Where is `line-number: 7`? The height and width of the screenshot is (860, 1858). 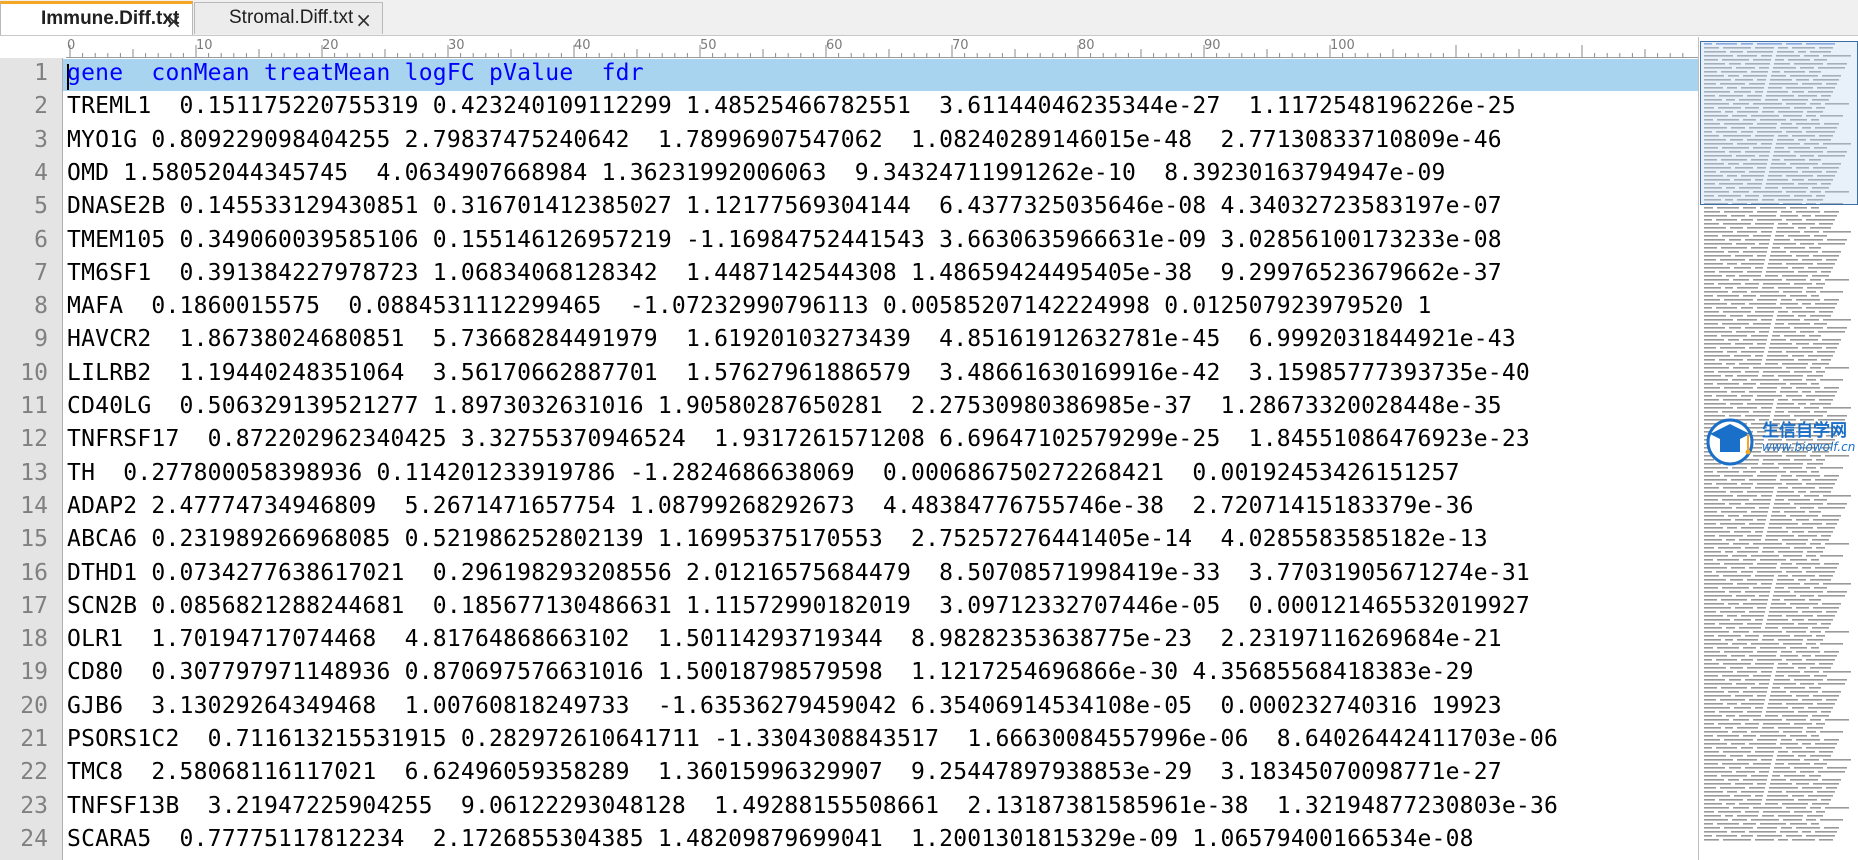
line-number: 7 is located at coordinates (41, 272).